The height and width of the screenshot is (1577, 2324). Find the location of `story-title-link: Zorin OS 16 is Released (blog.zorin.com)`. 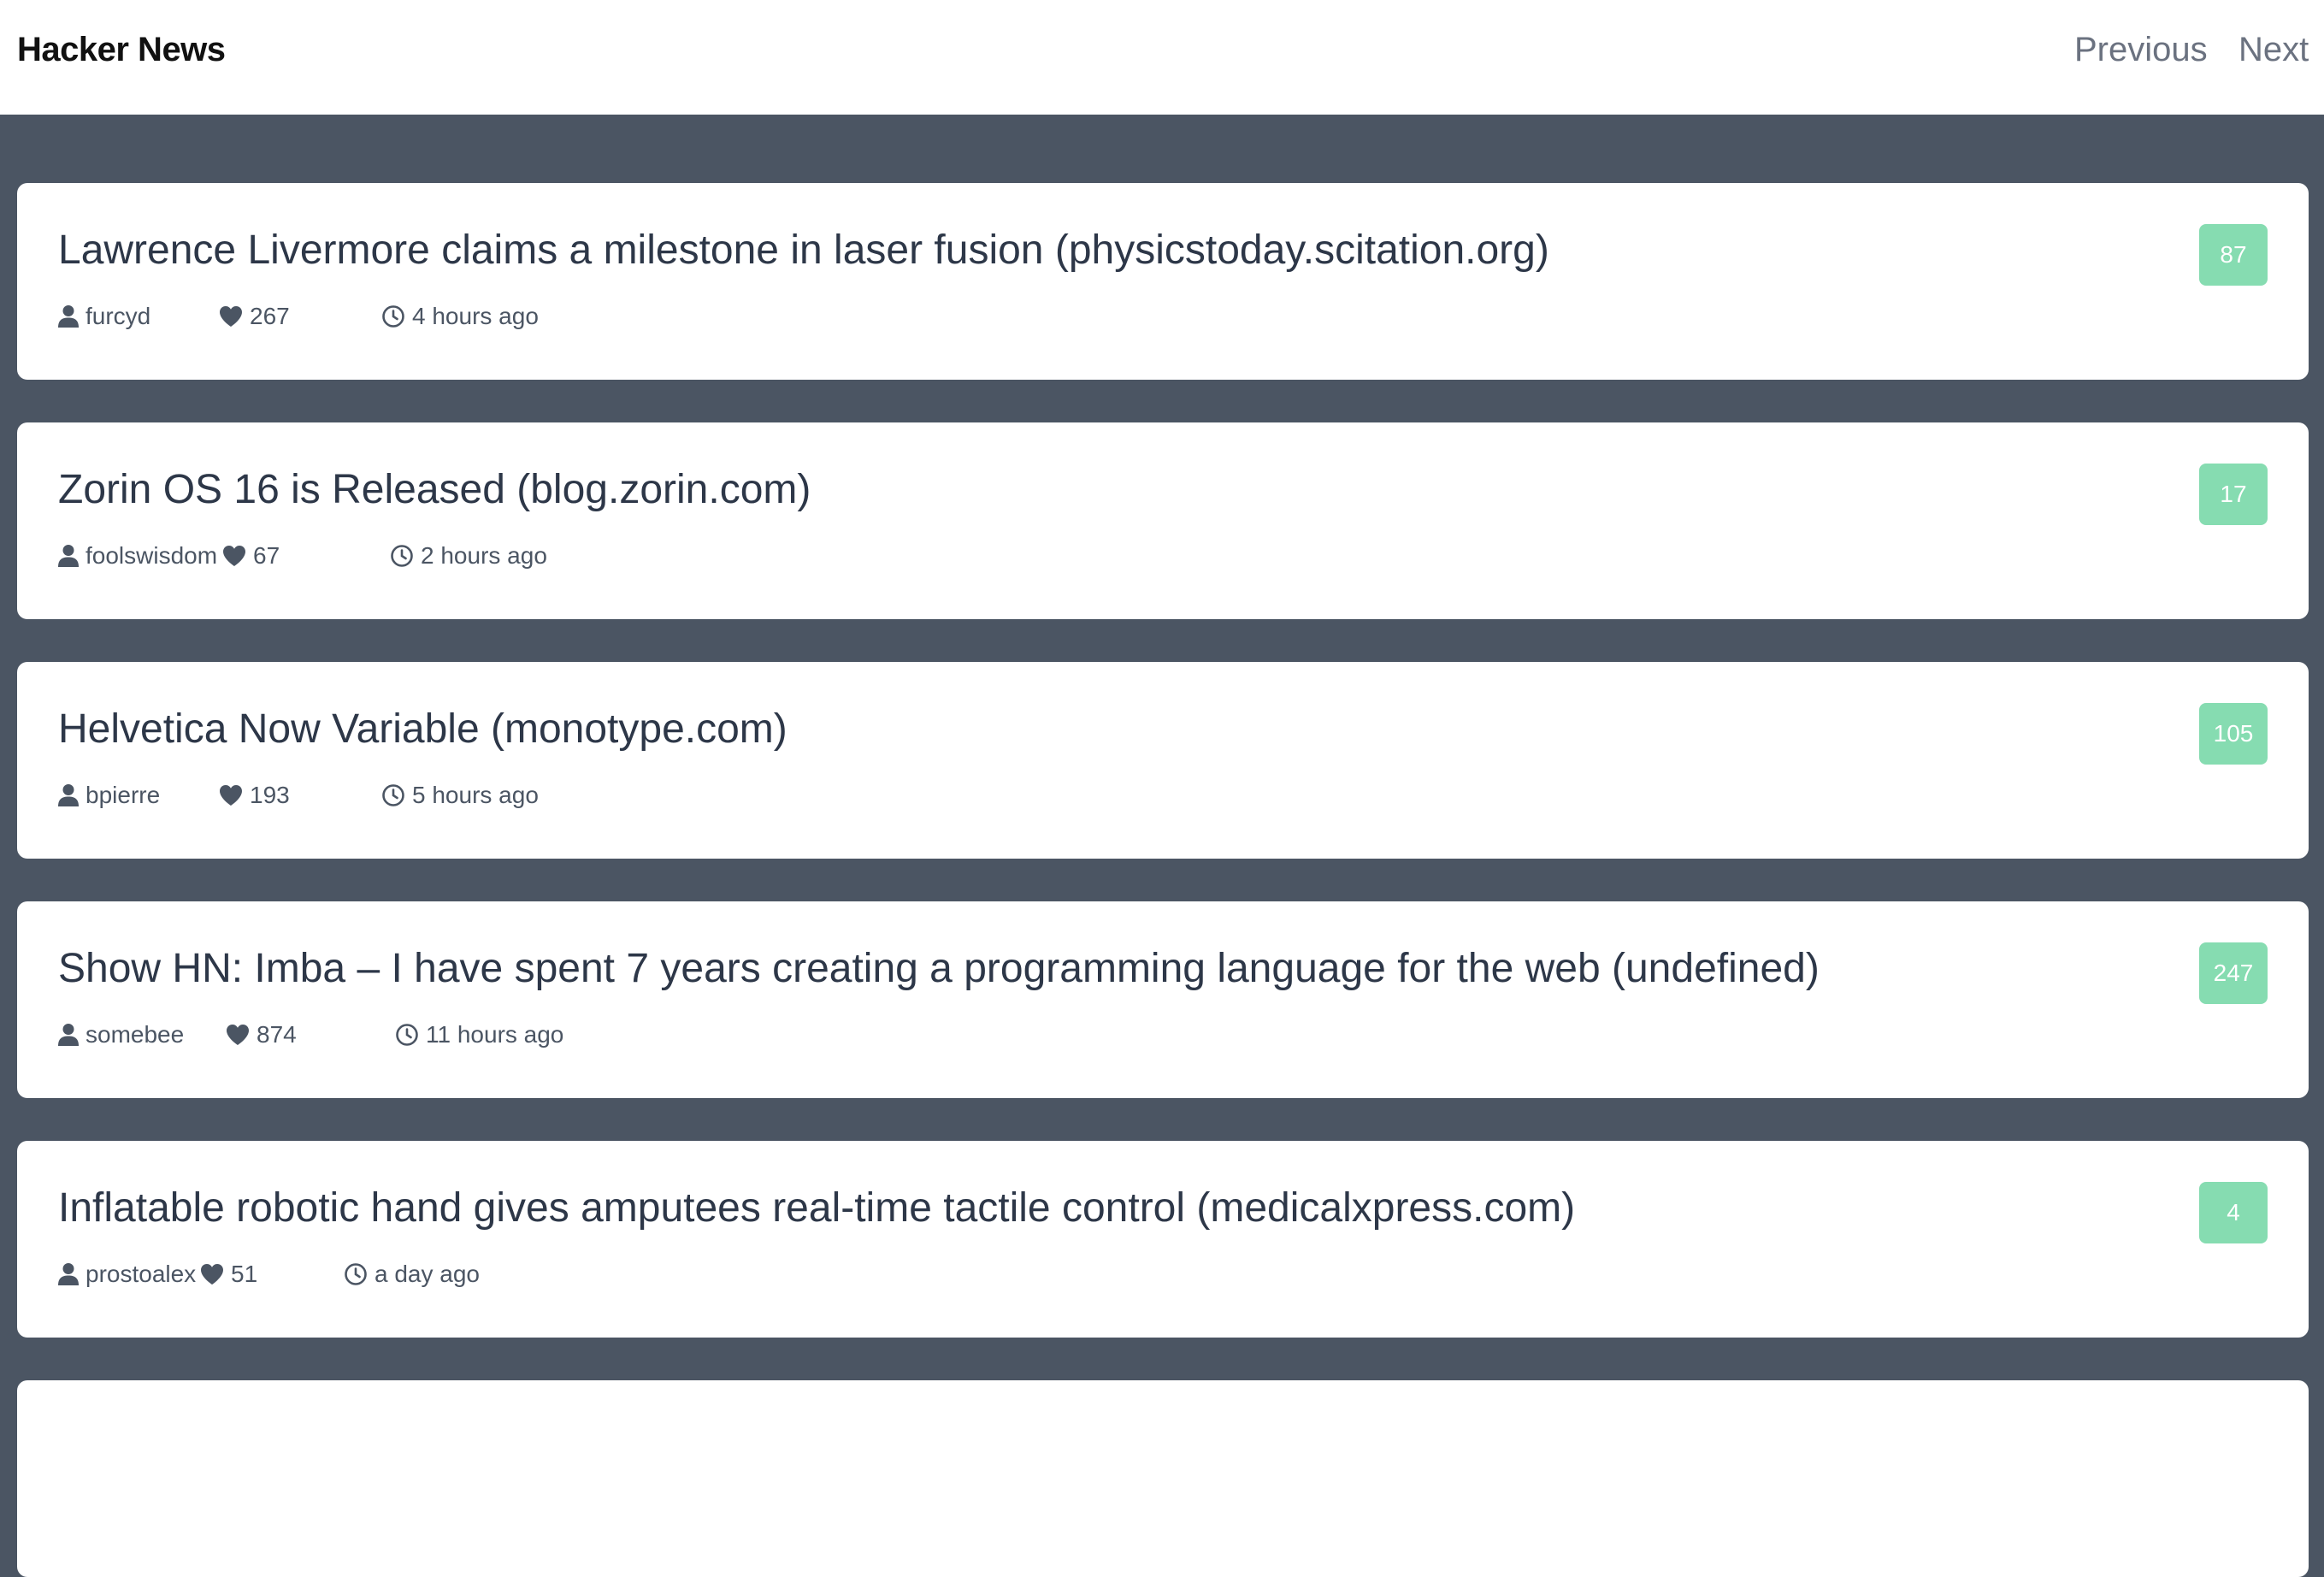

story-title-link: Zorin OS 16 is Released (blog.zorin.com) is located at coordinates (434, 490).